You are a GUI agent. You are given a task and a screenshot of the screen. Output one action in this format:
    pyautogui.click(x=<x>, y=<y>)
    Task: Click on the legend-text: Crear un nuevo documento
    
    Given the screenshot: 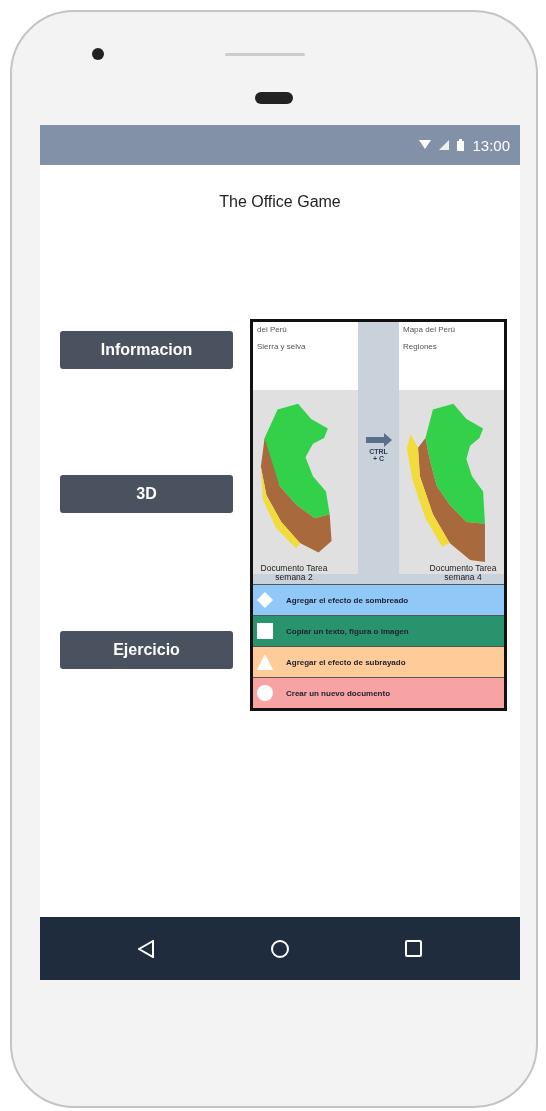 What is the action you would take?
    pyautogui.click(x=338, y=693)
    